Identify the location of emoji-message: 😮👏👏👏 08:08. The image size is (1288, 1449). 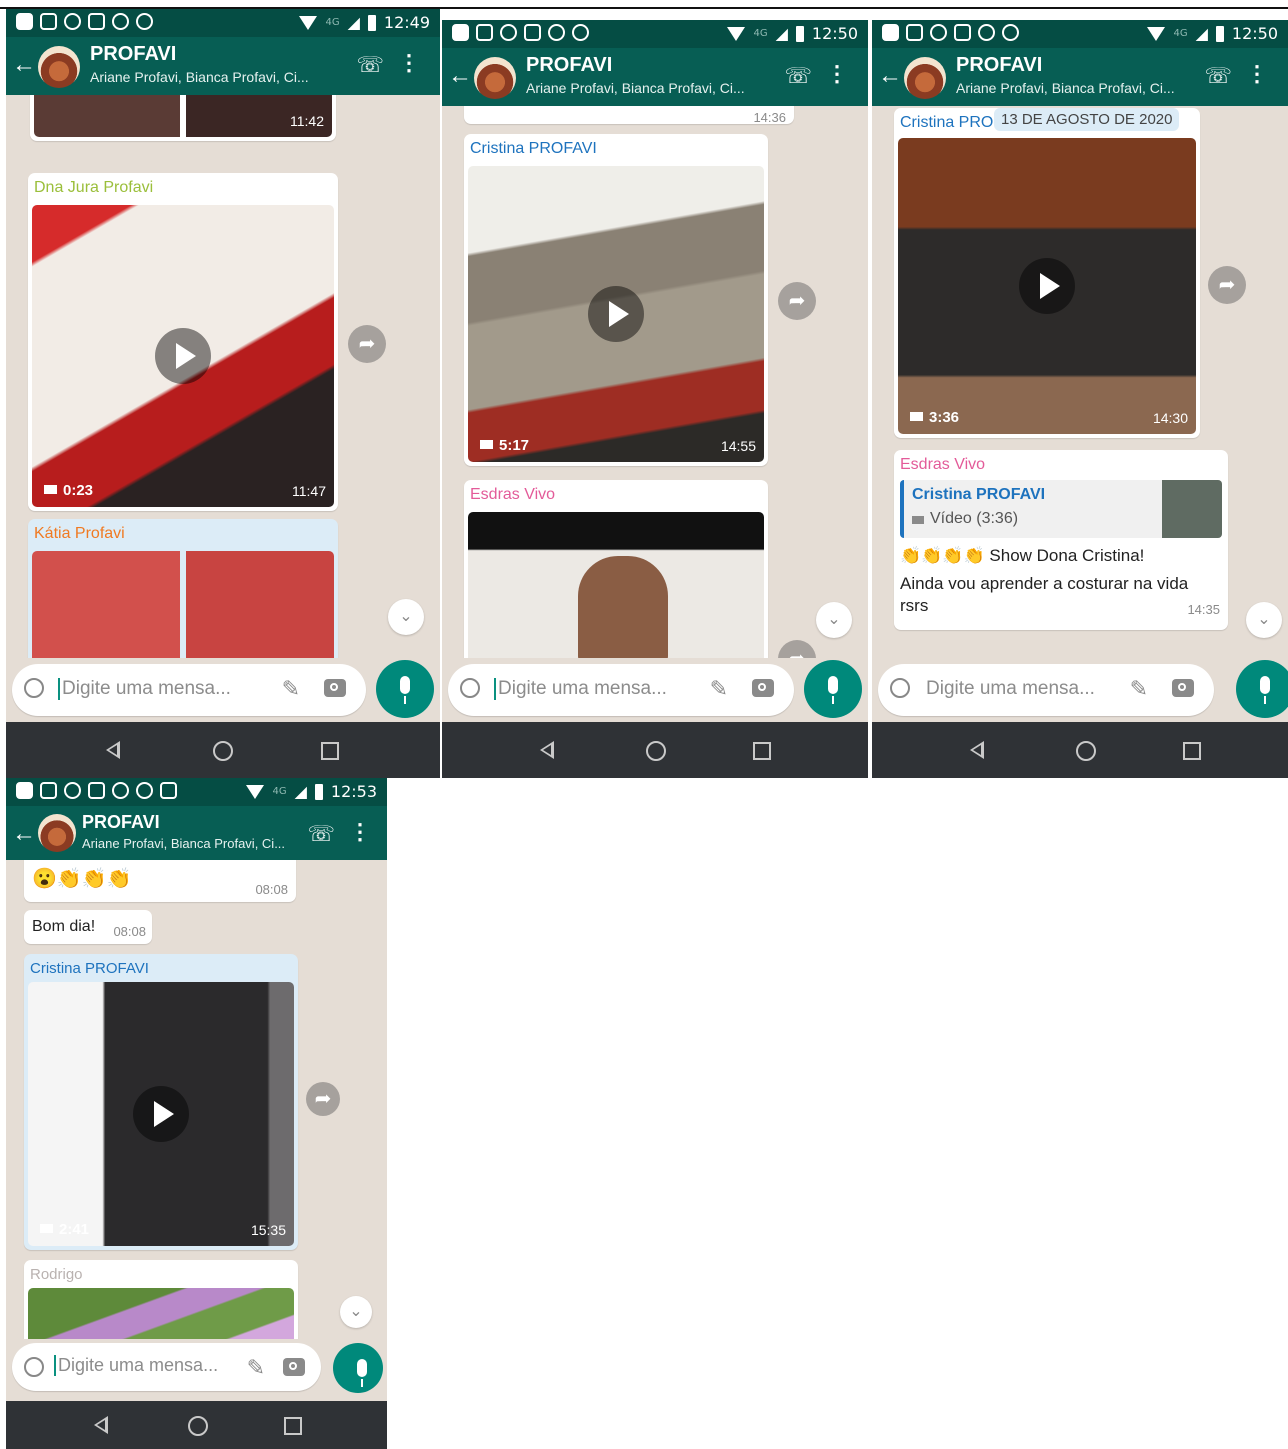
(160, 881).